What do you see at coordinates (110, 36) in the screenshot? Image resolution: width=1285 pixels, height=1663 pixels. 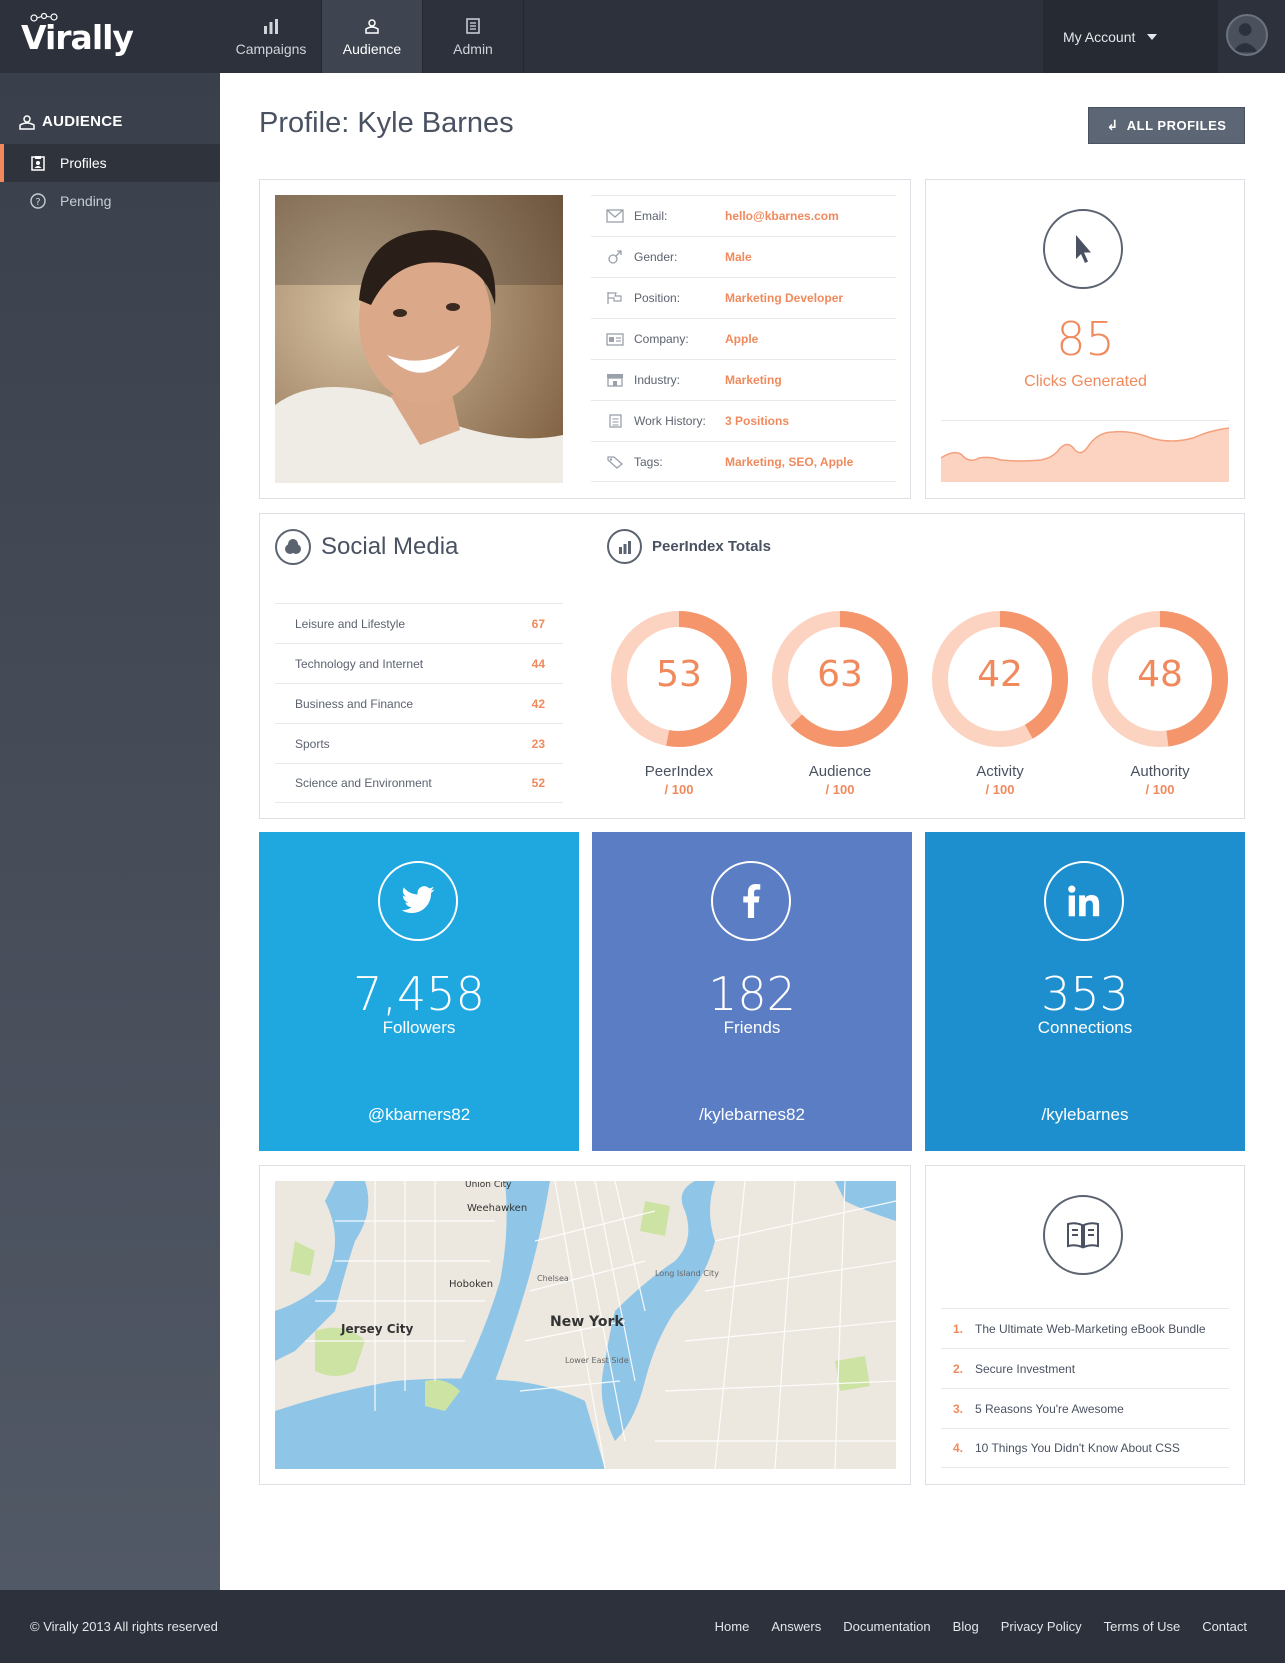 I see `logo: Virally` at bounding box center [110, 36].